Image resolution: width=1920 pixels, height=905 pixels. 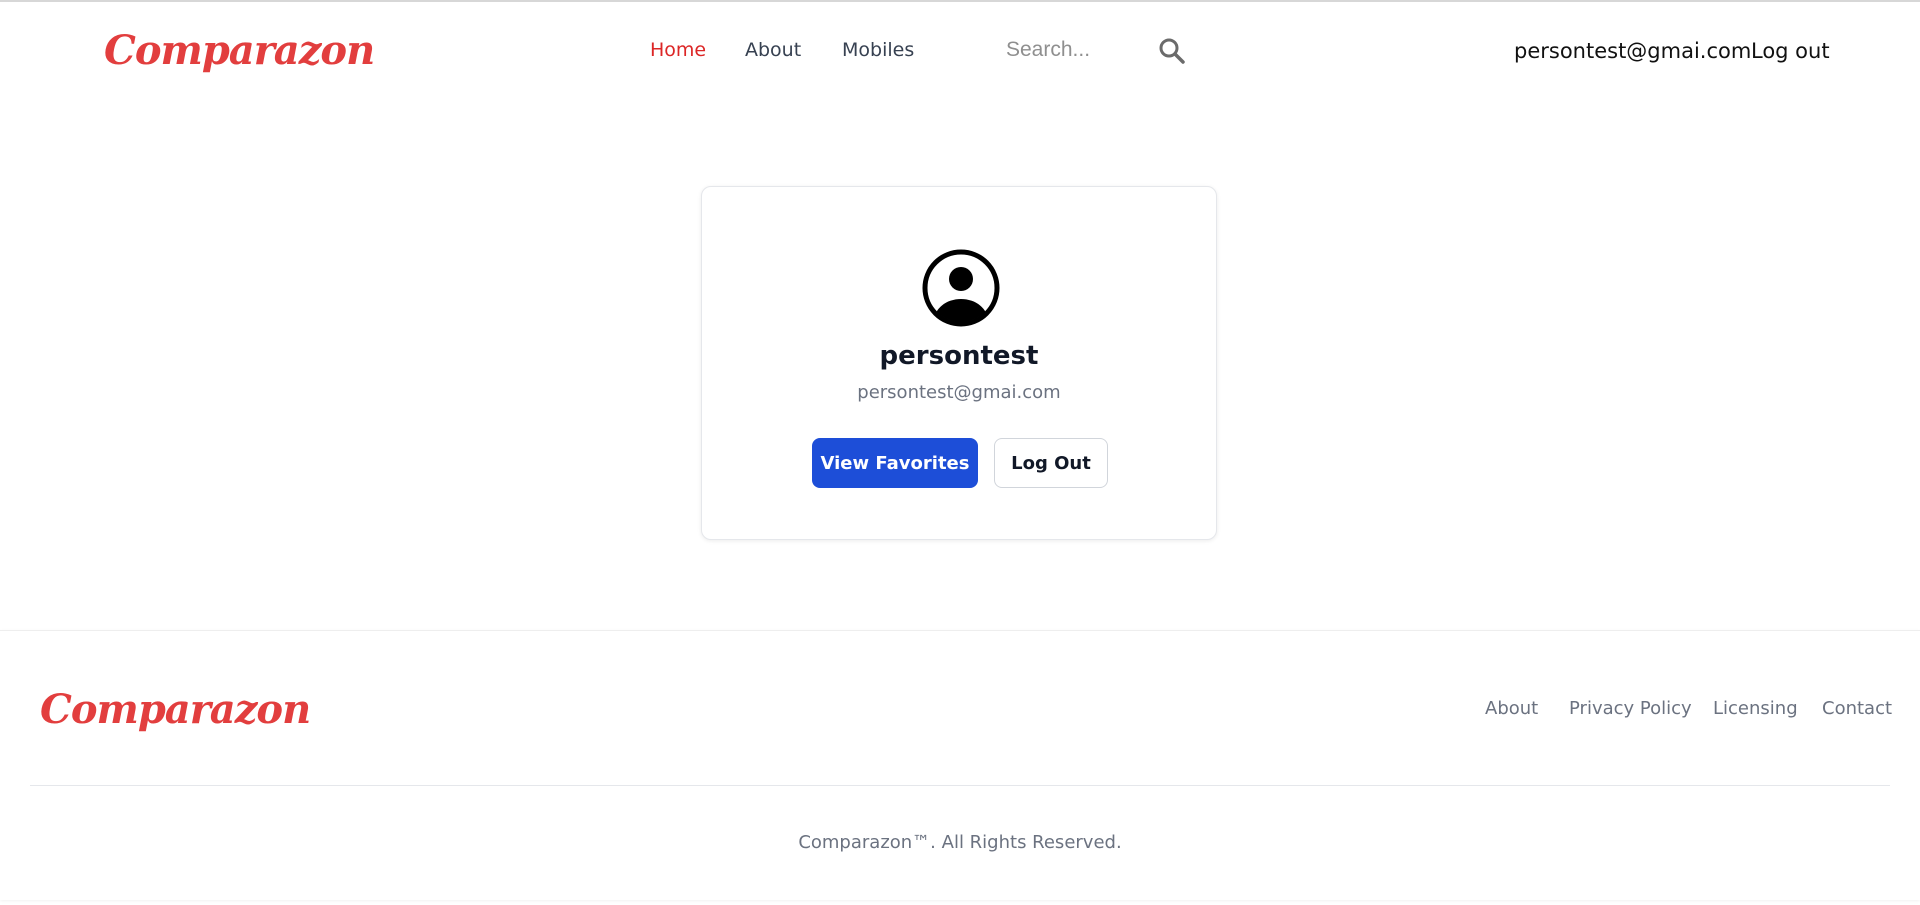 I want to click on nav-home: Home, so click(x=678, y=50).